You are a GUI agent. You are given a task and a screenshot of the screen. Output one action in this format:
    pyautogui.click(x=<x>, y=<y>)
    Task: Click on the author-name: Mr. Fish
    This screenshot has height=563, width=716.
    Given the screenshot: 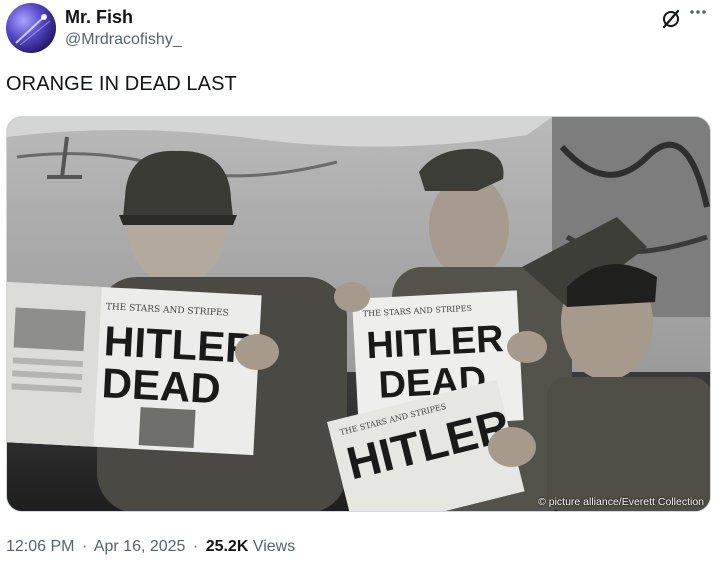 What is the action you would take?
    pyautogui.click(x=99, y=17)
    